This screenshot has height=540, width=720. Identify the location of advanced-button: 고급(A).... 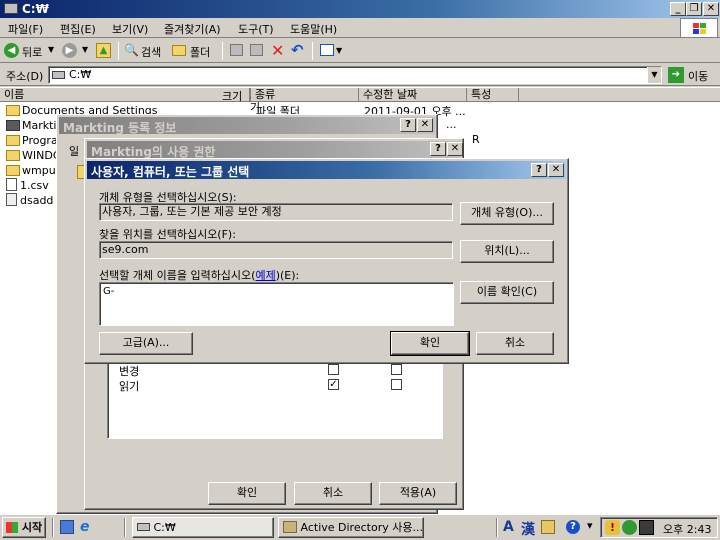
(146, 343).